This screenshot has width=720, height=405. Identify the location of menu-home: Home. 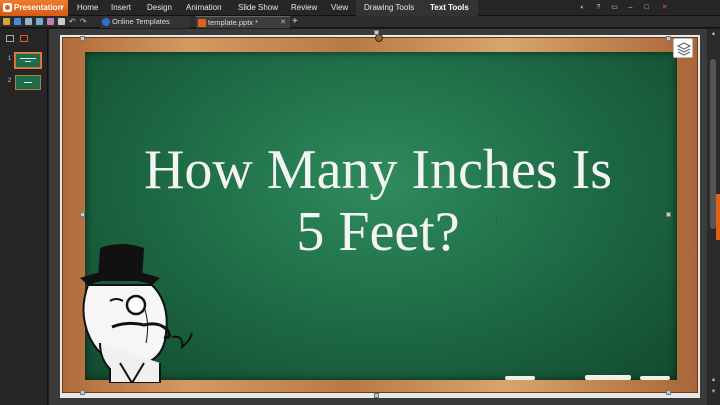
(87, 8).